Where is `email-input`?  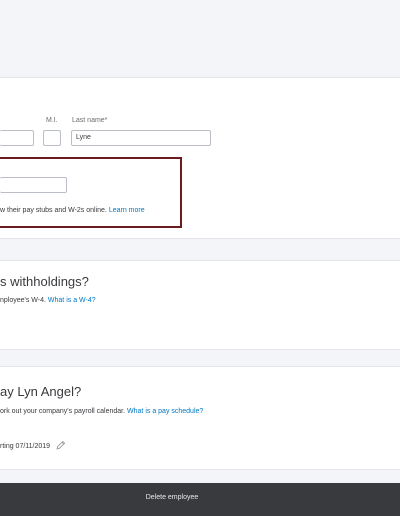 email-input is located at coordinates (33, 185).